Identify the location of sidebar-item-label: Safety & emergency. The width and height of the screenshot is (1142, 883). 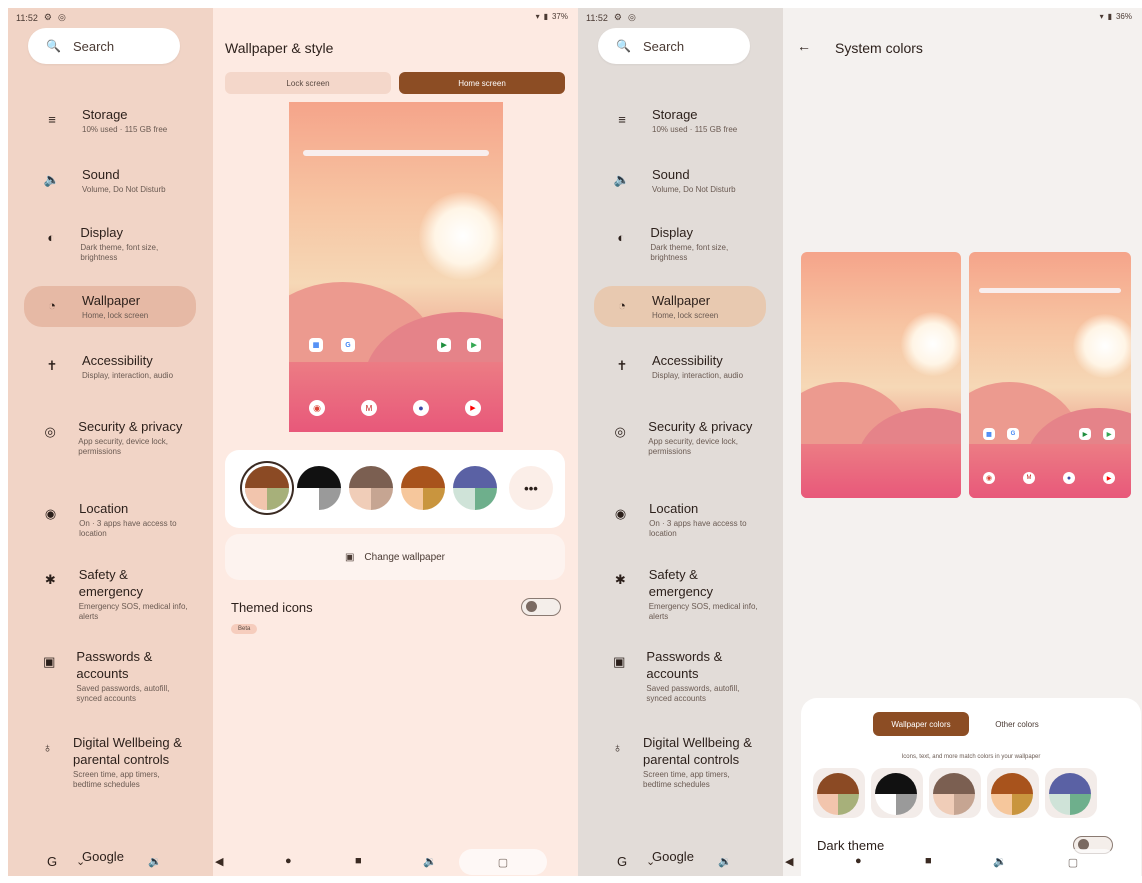
(111, 583).